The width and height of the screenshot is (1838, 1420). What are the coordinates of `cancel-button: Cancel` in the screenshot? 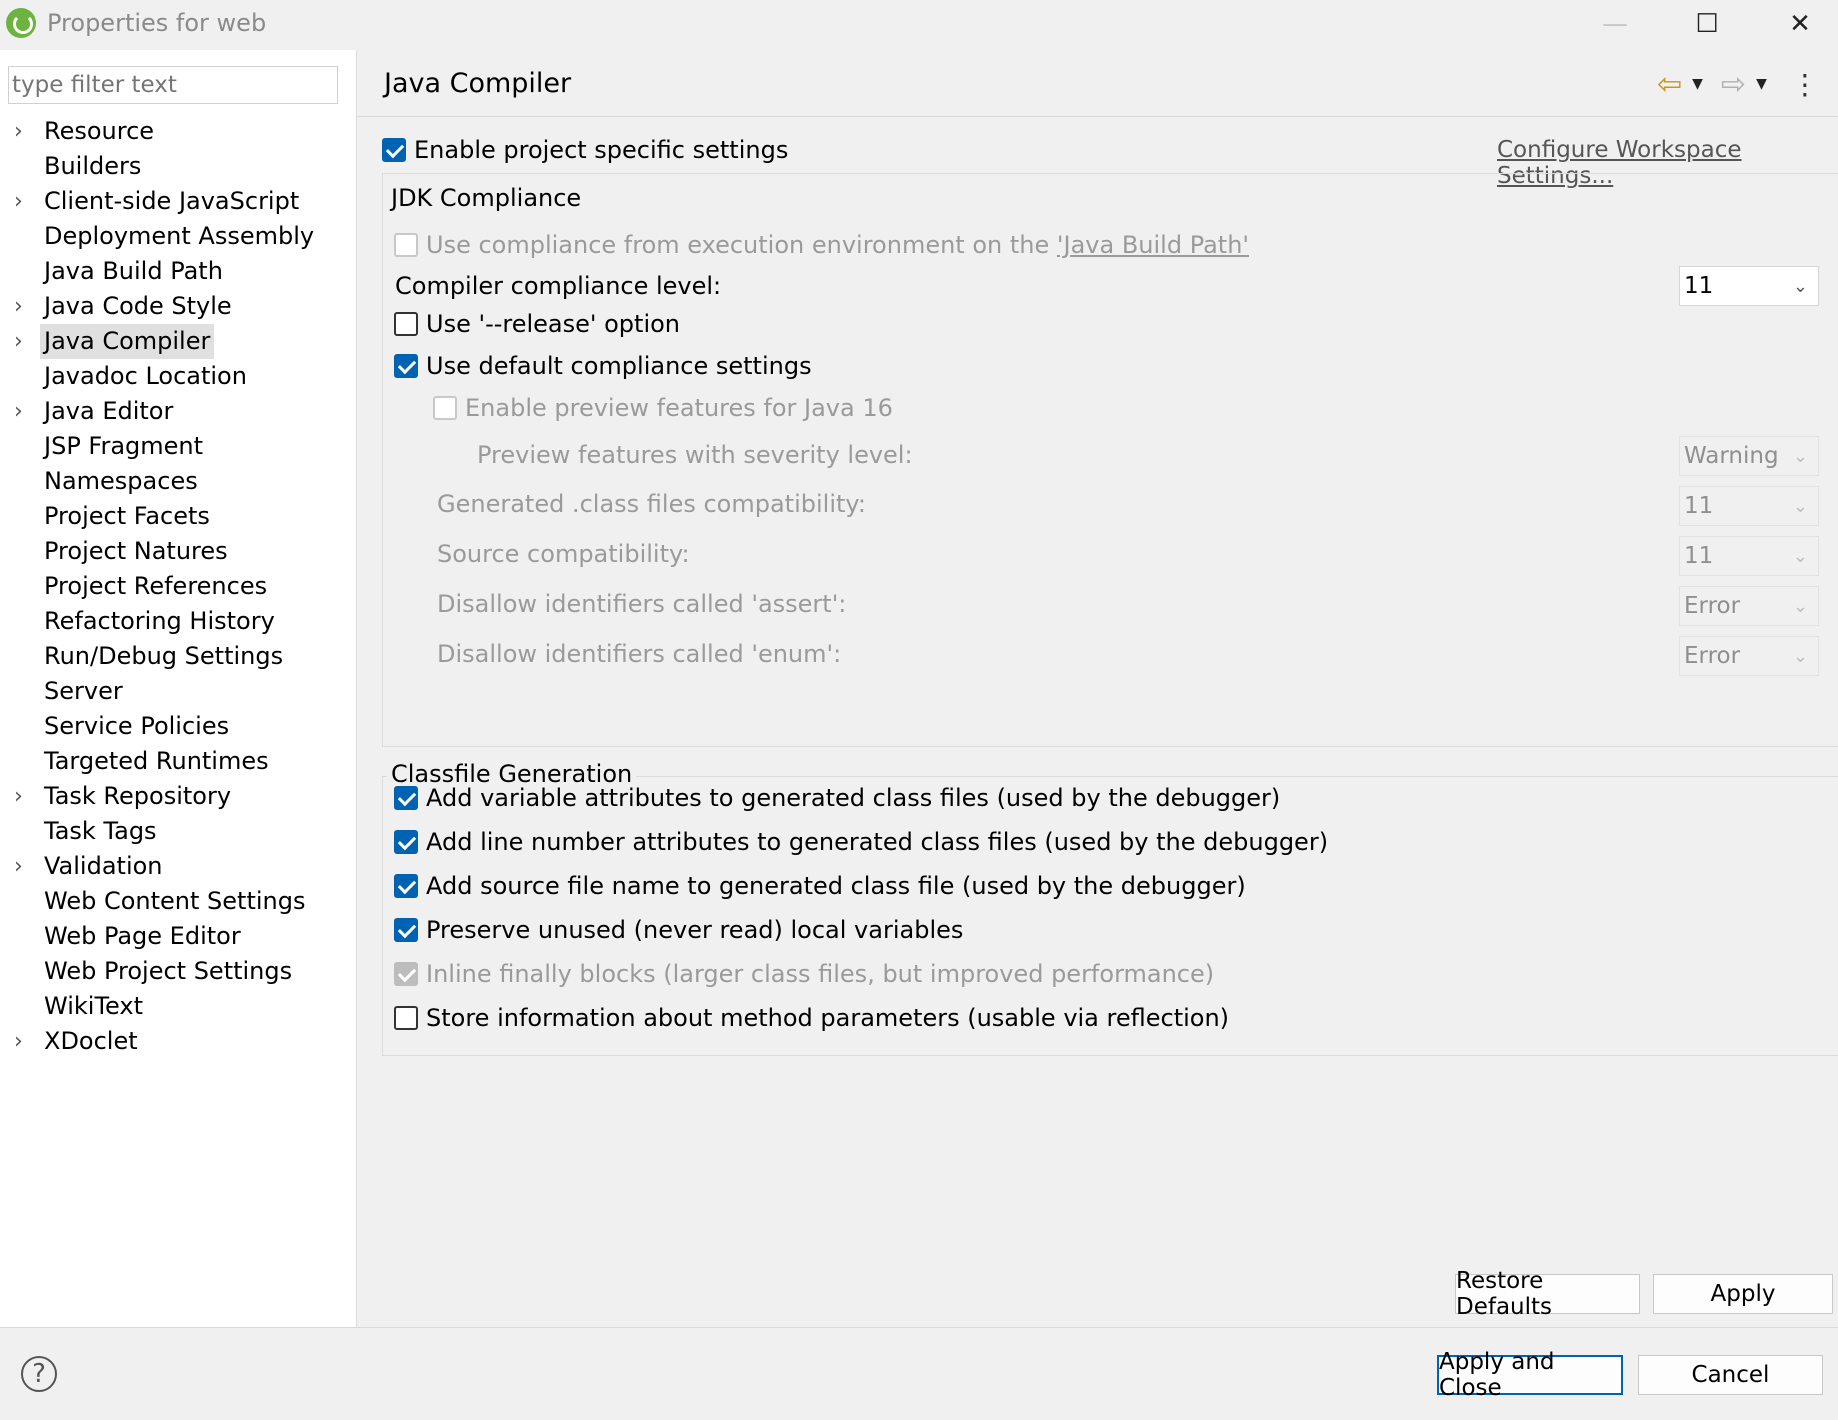 It's located at (1730, 1375).